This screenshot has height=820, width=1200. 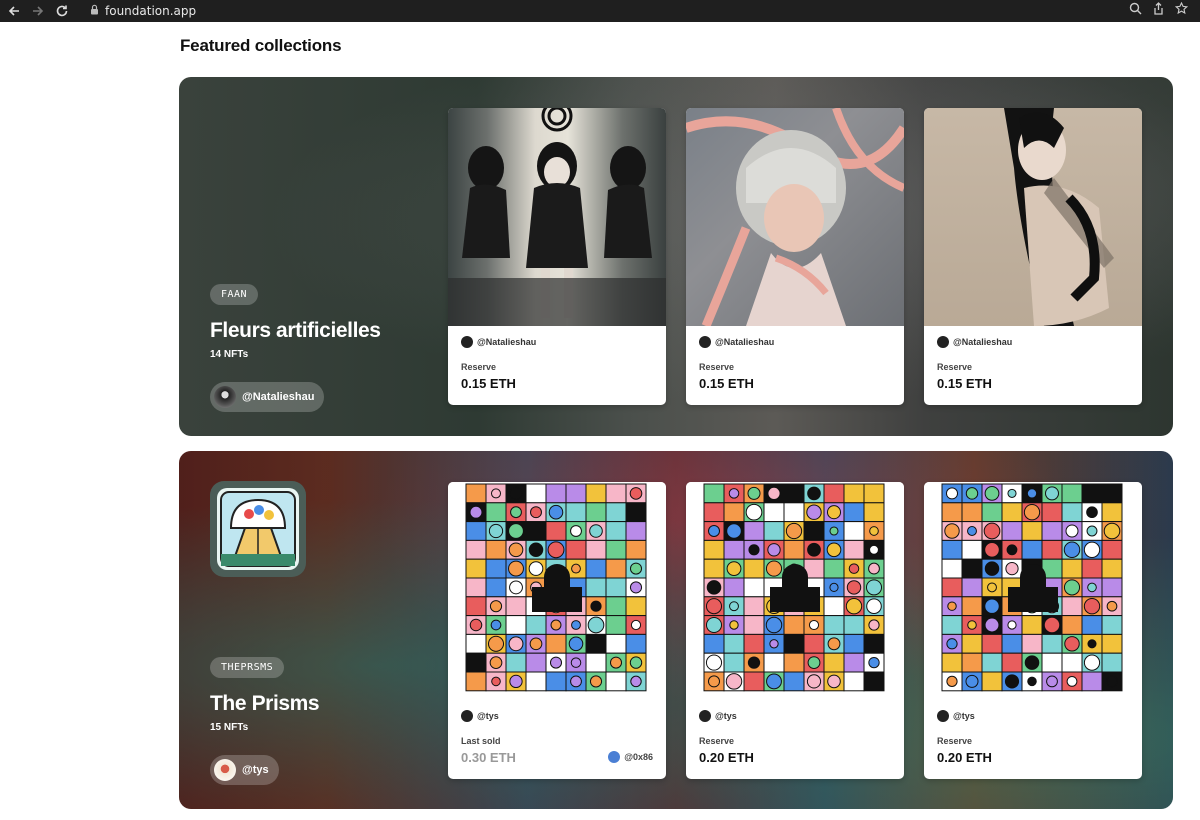 What do you see at coordinates (604, 11) in the screenshot?
I see `address-bar: foundation.app` at bounding box center [604, 11].